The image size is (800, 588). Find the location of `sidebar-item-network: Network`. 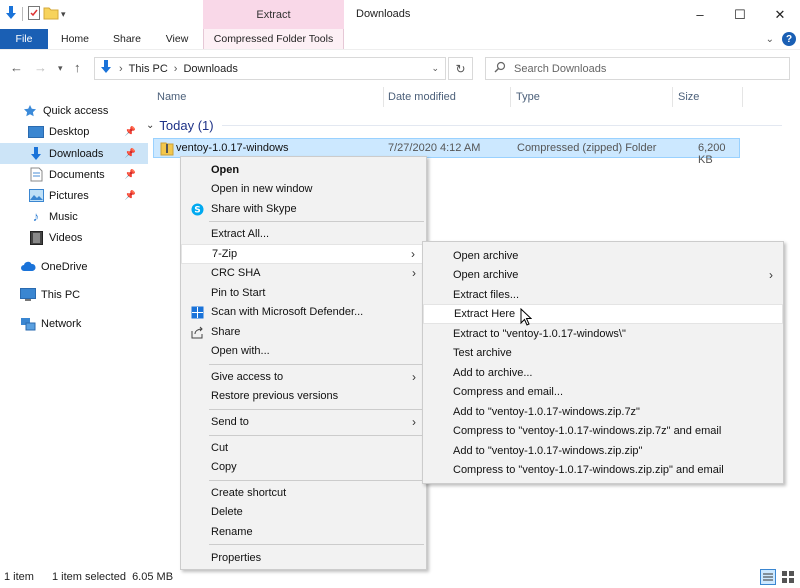

sidebar-item-network: Network is located at coordinates (74, 323).